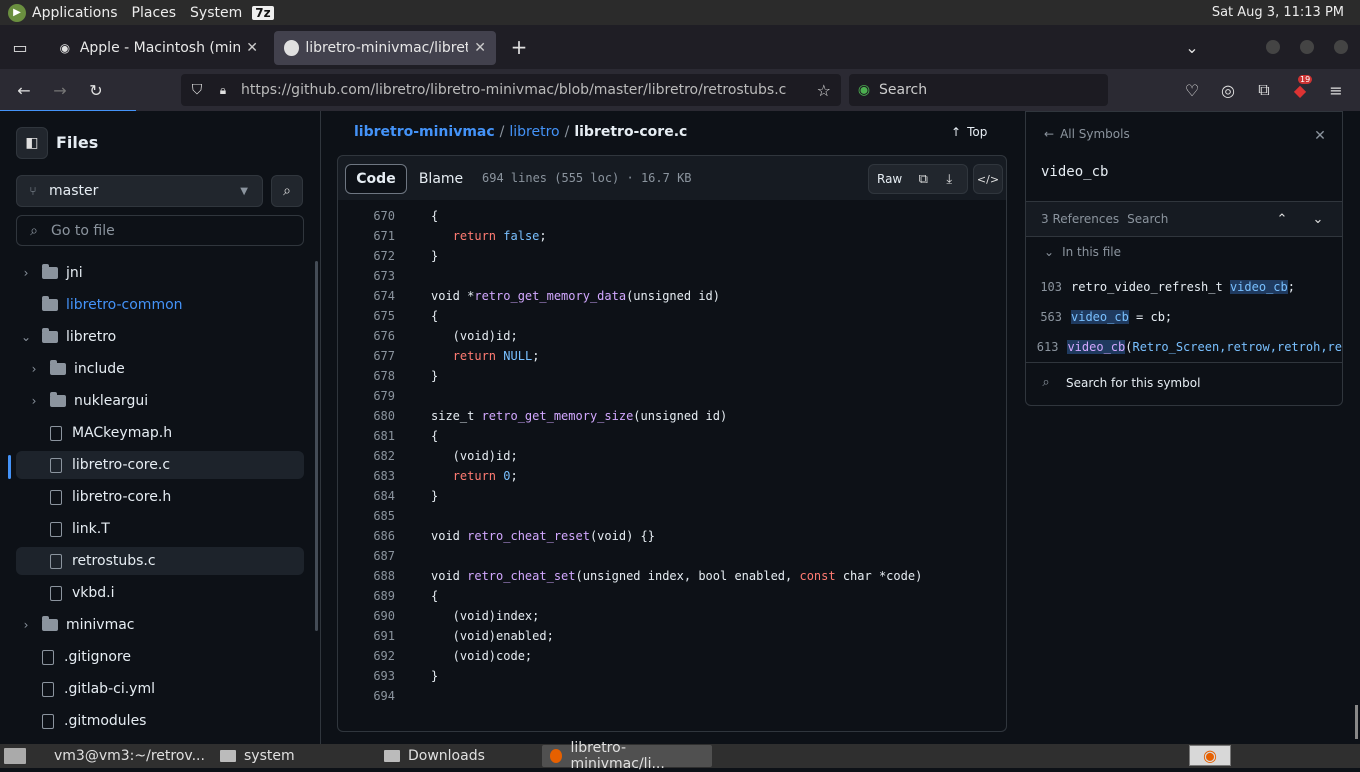  What do you see at coordinates (366, 496) in the screenshot?
I see `line-number: 684` at bounding box center [366, 496].